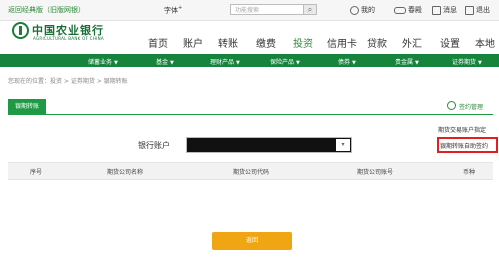 This screenshot has height=265, width=499. I want to click on my-account-button: 我的, so click(362, 10).